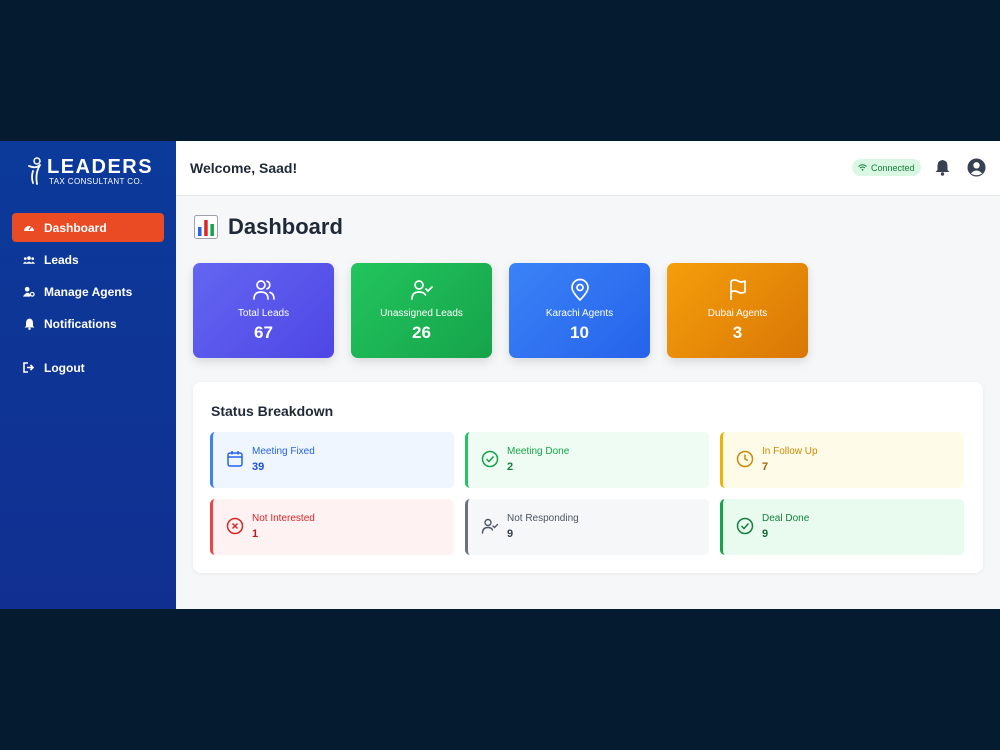 The width and height of the screenshot is (1000, 750). I want to click on user-avatar-icon, so click(976, 170).